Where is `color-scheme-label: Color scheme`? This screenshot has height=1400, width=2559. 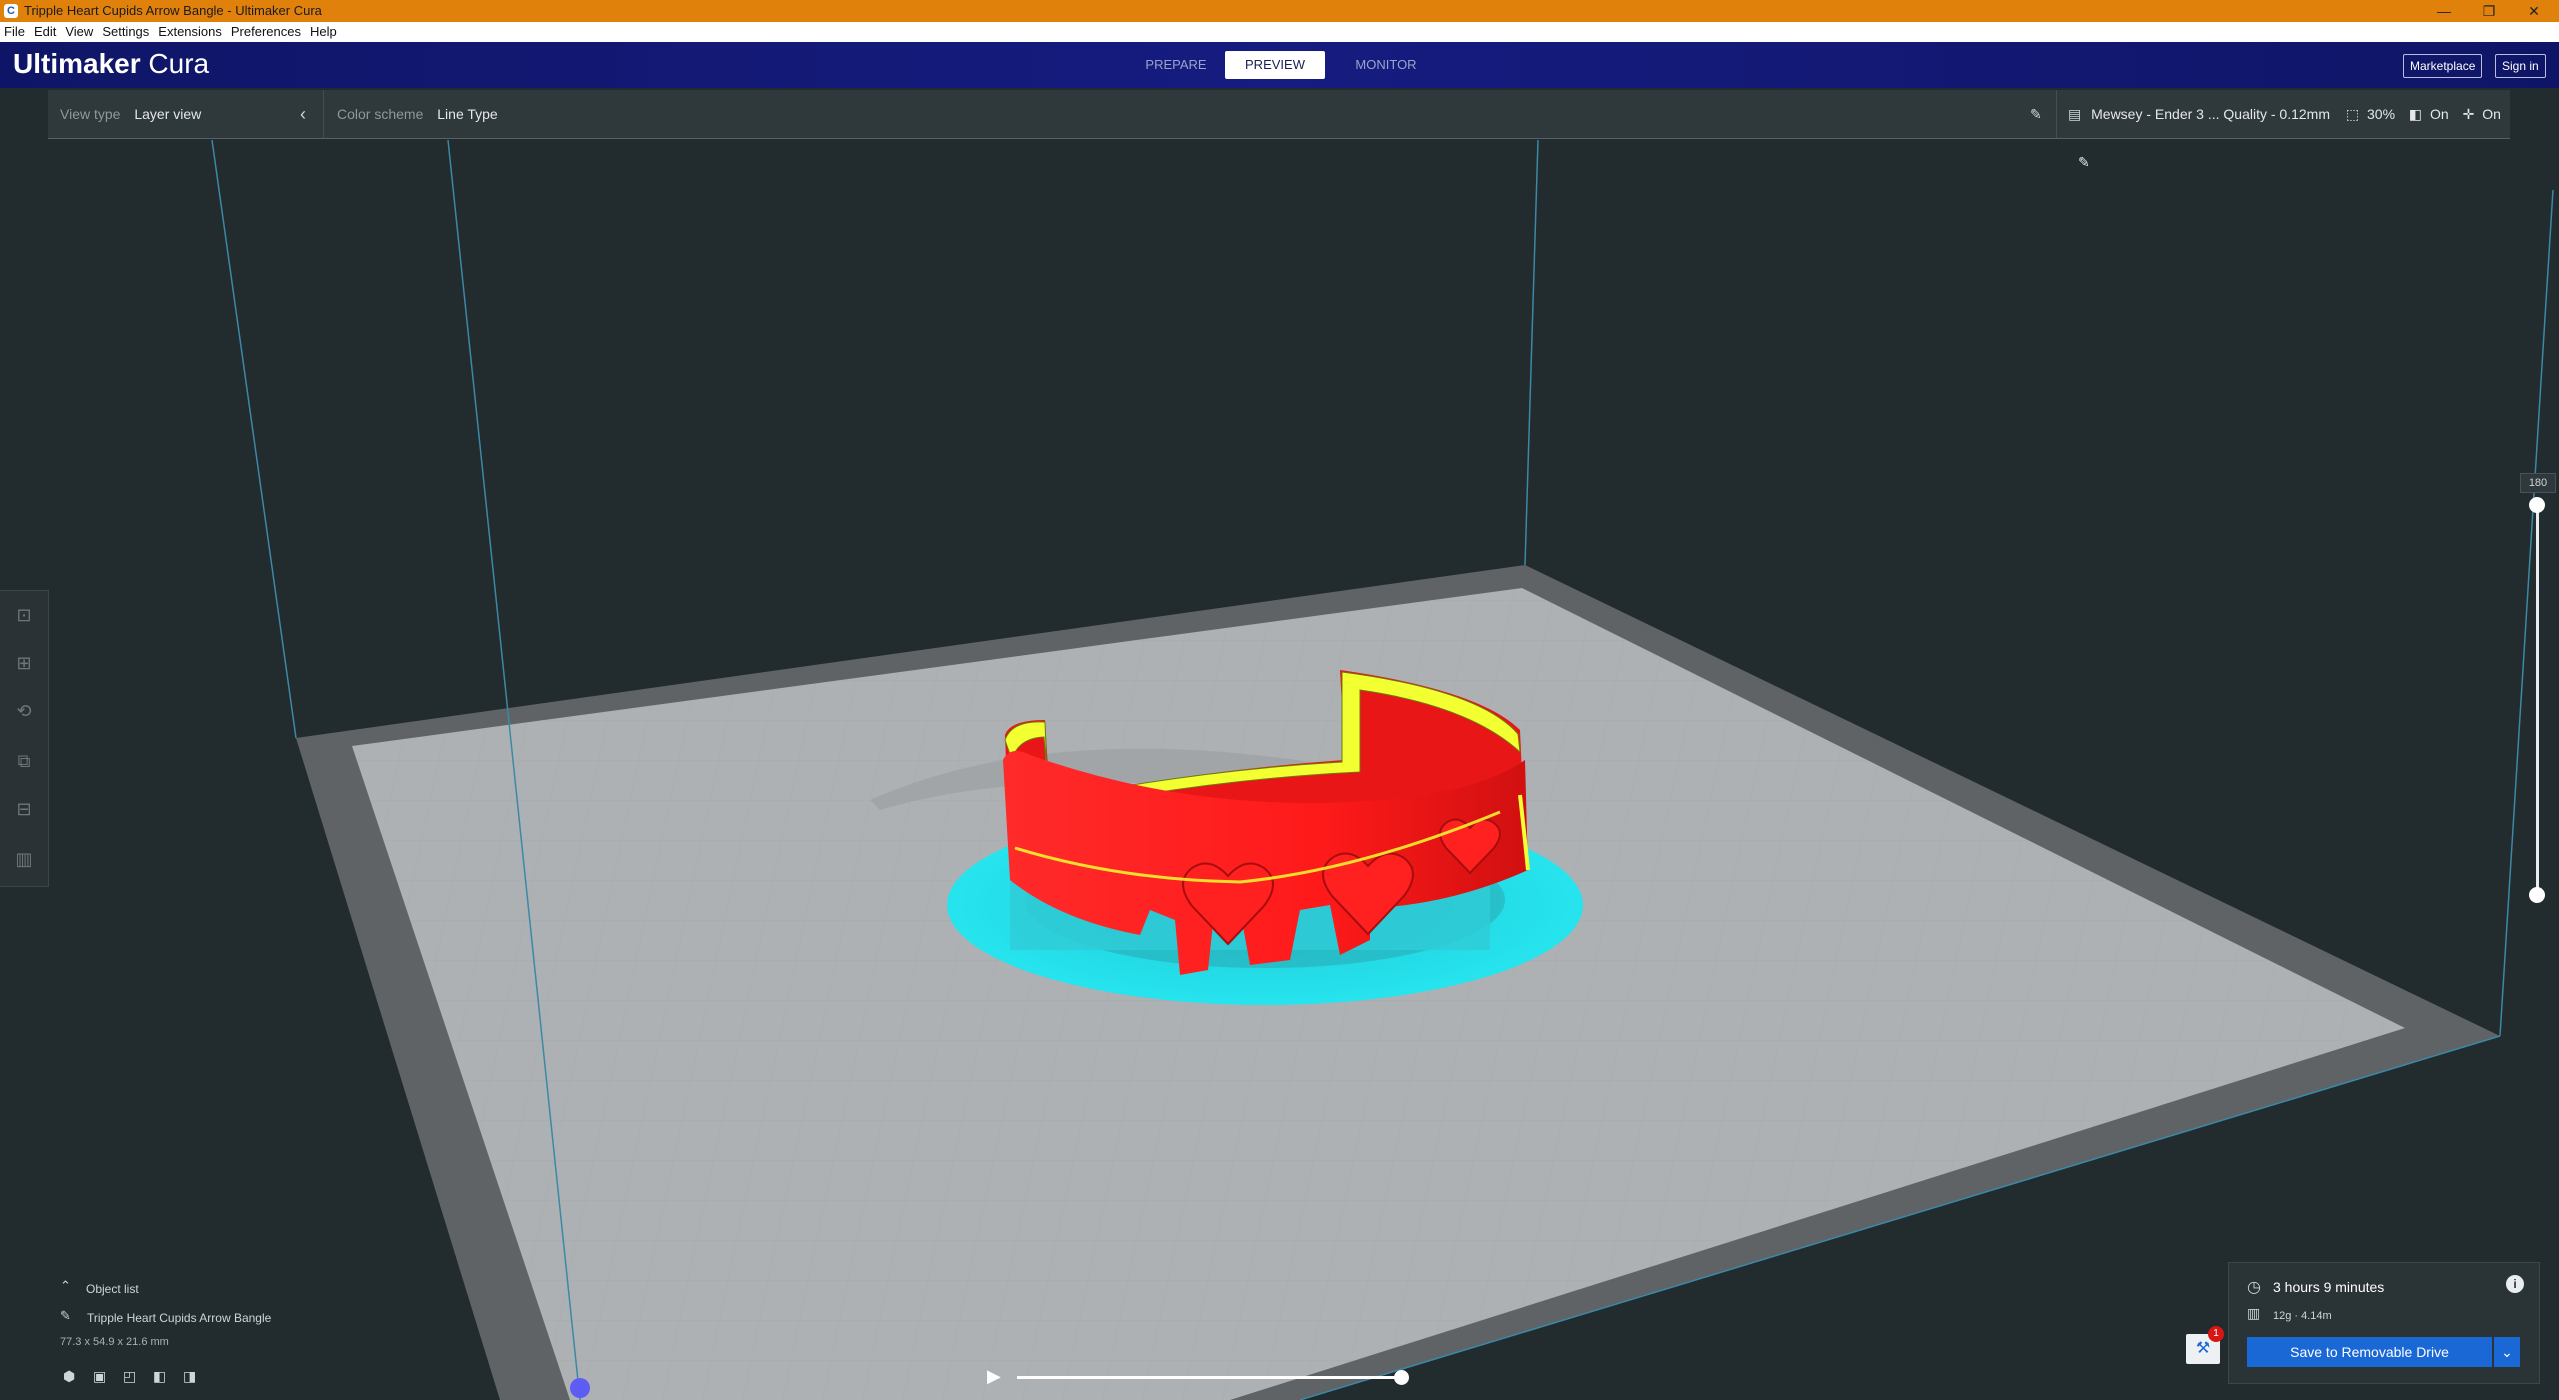
color-scheme-label: Color scheme is located at coordinates (380, 114).